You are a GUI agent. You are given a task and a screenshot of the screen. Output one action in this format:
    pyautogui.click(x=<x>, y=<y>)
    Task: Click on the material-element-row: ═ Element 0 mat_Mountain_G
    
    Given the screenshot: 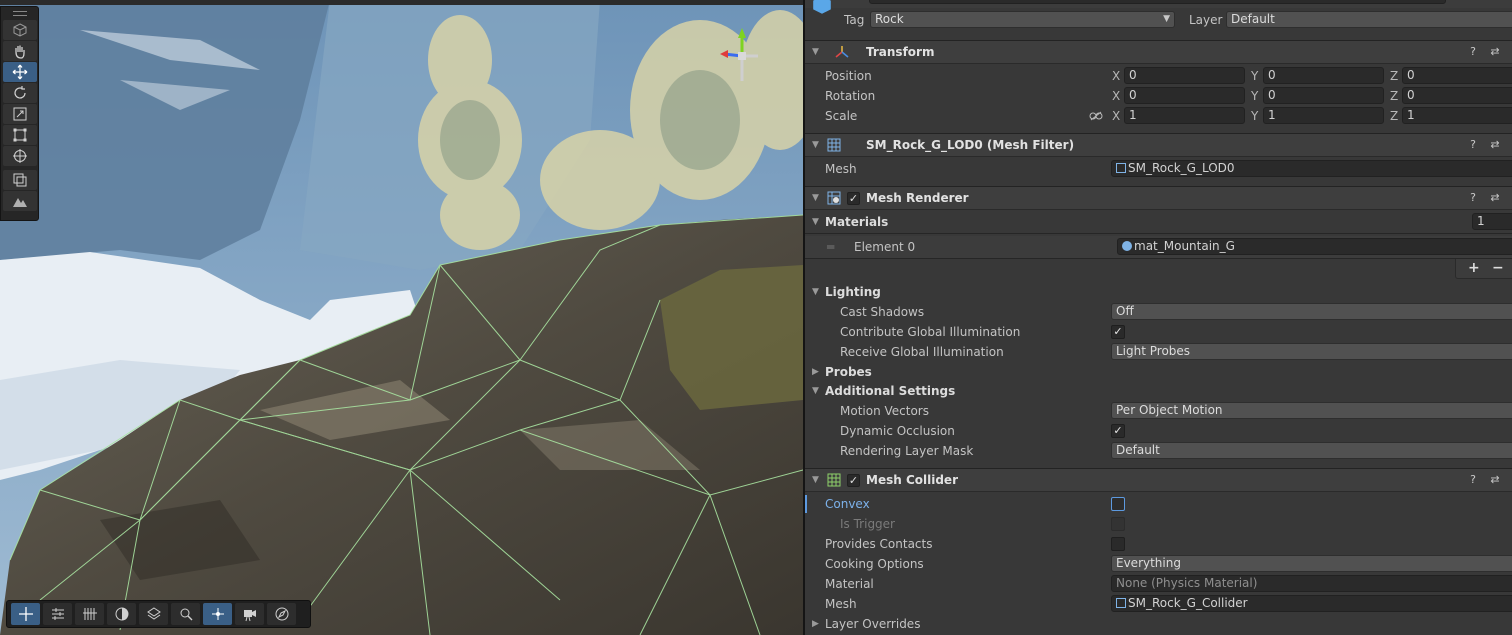 What is the action you would take?
    pyautogui.click(x=1158, y=247)
    